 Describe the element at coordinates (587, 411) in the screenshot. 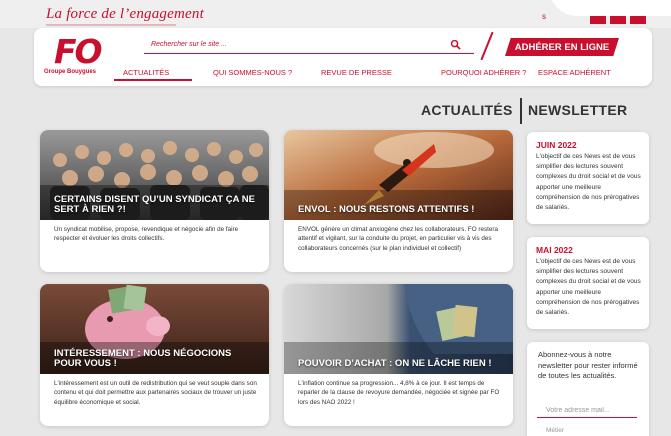

I see `email-field` at that location.